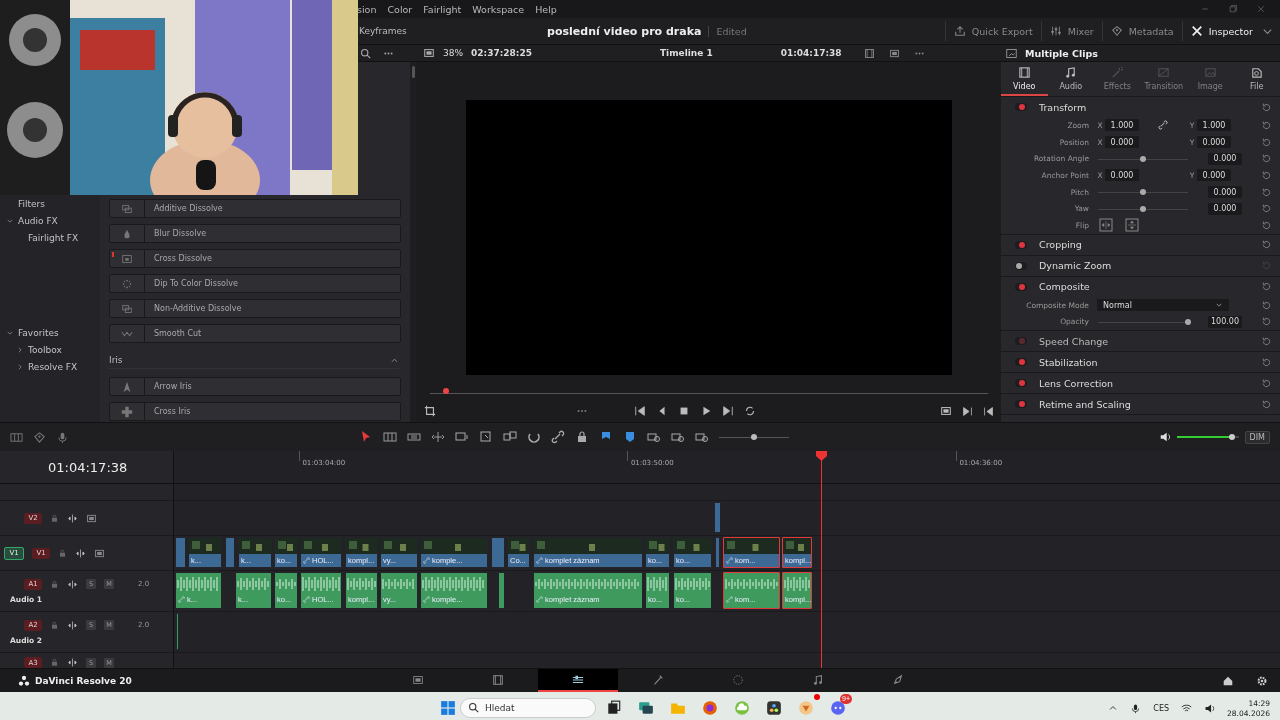 This screenshot has width=1280, height=720. Describe the element at coordinates (45, 350) in the screenshot. I see `tree-item: Toolbox` at that location.